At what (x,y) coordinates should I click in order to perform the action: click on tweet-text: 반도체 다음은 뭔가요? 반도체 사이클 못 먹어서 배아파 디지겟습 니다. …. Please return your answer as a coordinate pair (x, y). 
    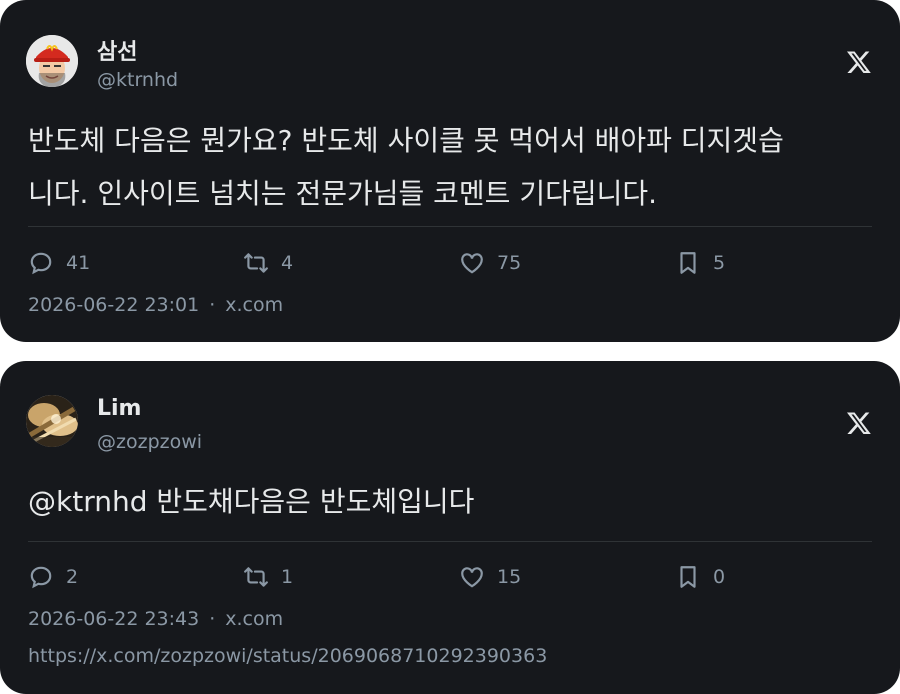
    Looking at the image, I should click on (450, 167).